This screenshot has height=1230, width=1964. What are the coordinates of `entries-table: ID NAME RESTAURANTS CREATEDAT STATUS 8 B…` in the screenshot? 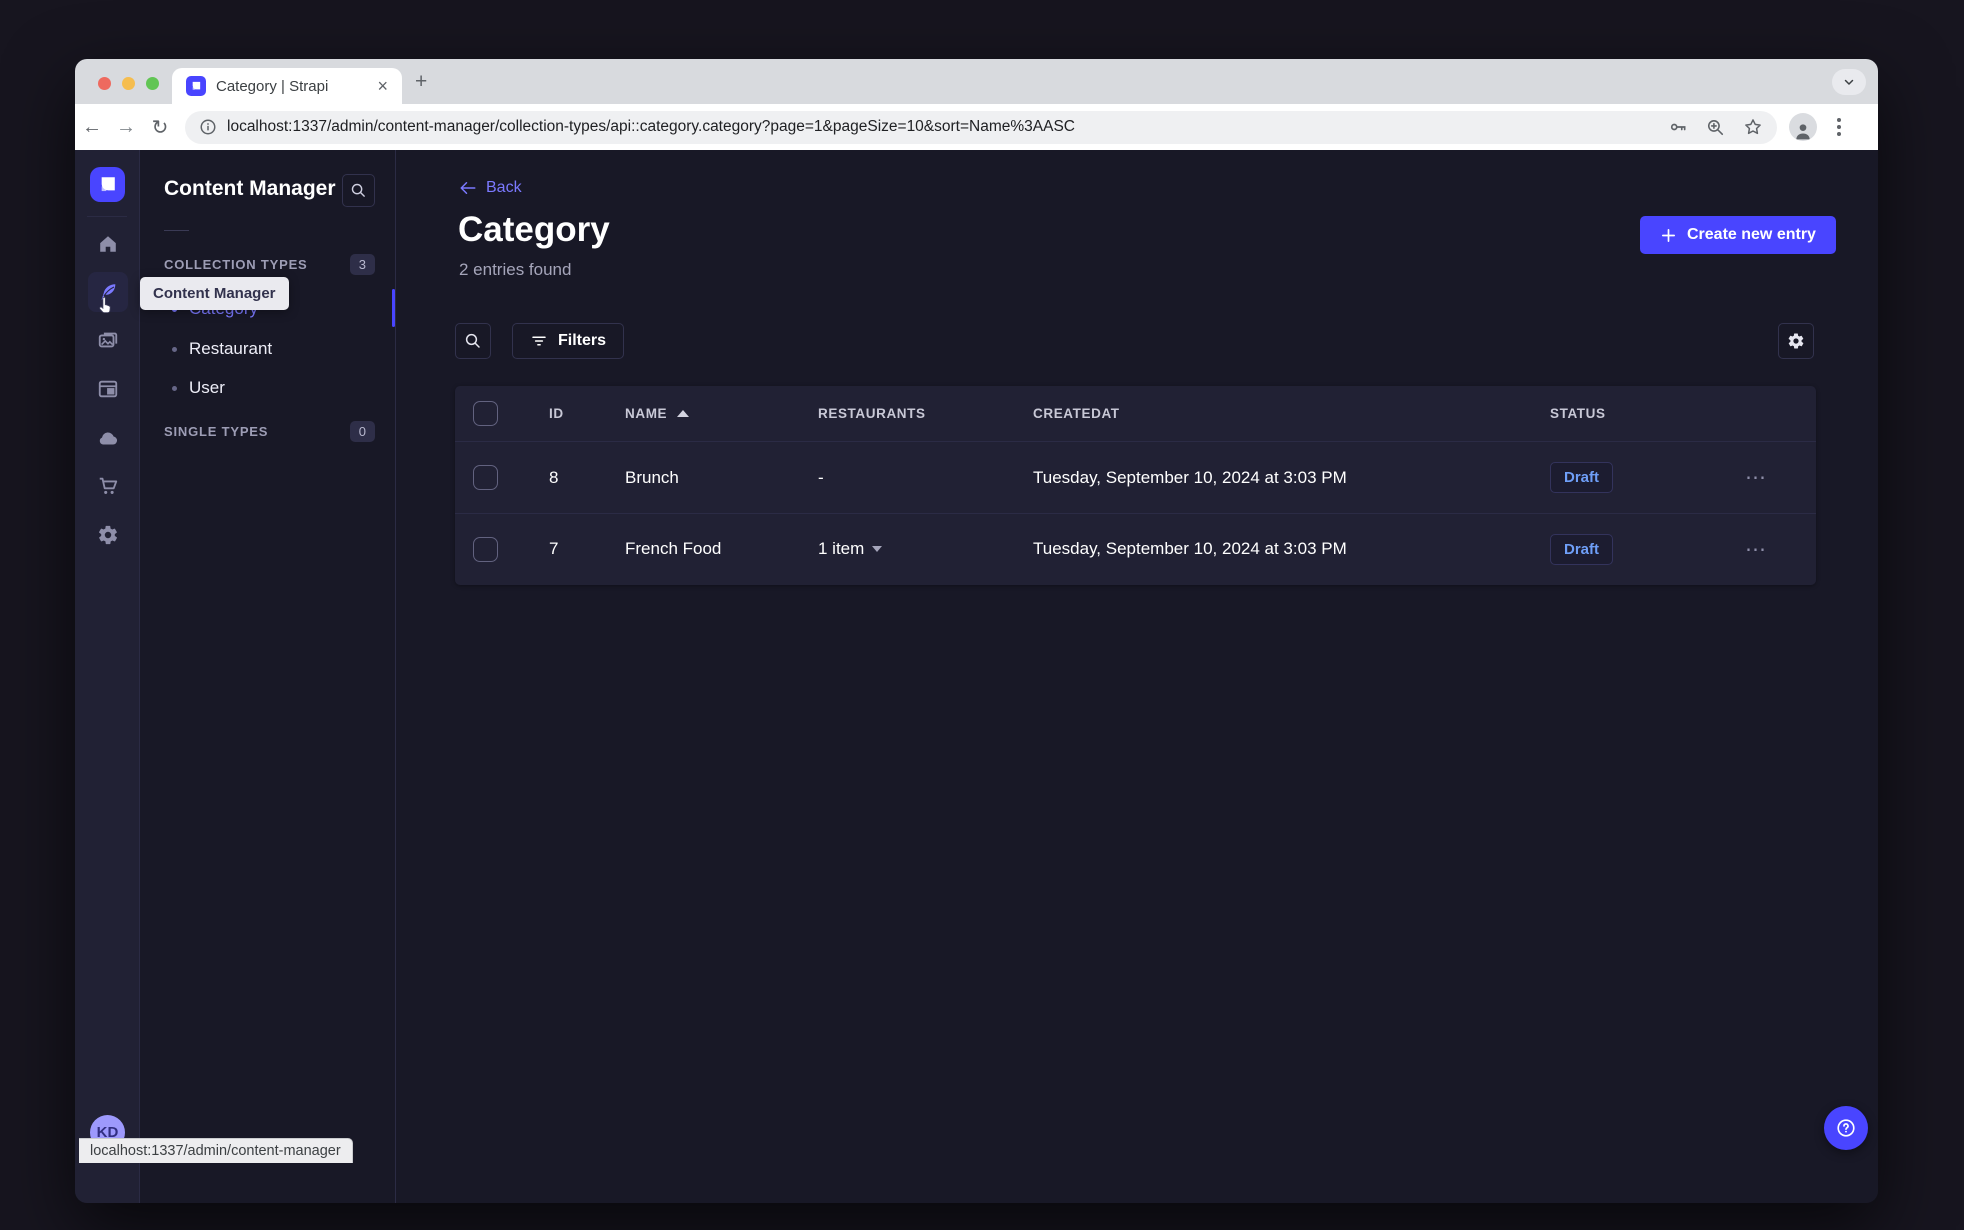 It's located at (1135, 485).